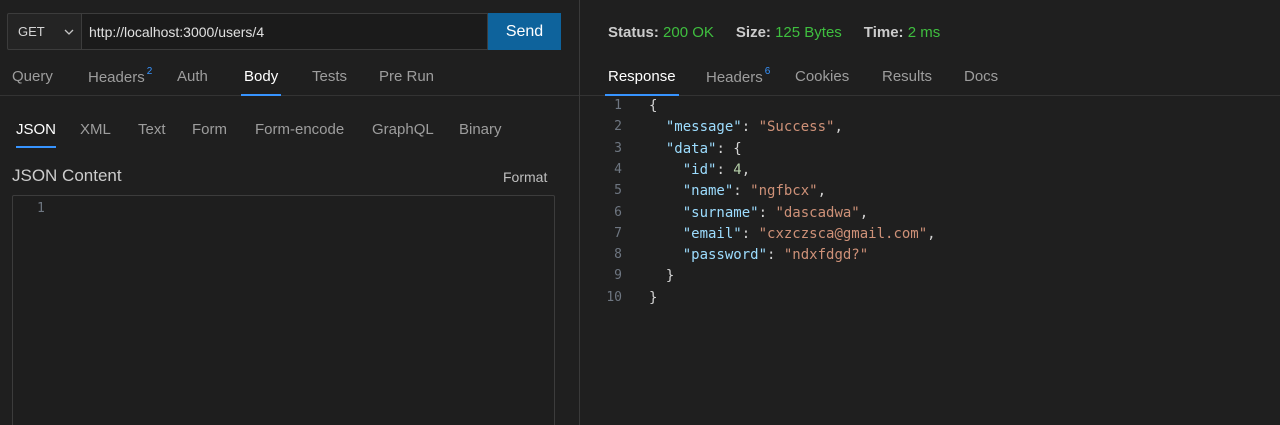  Describe the element at coordinates (290, 81) in the screenshot. I see `request-tabs: Query Headers 2 Auth Body Tests Pre Run` at that location.